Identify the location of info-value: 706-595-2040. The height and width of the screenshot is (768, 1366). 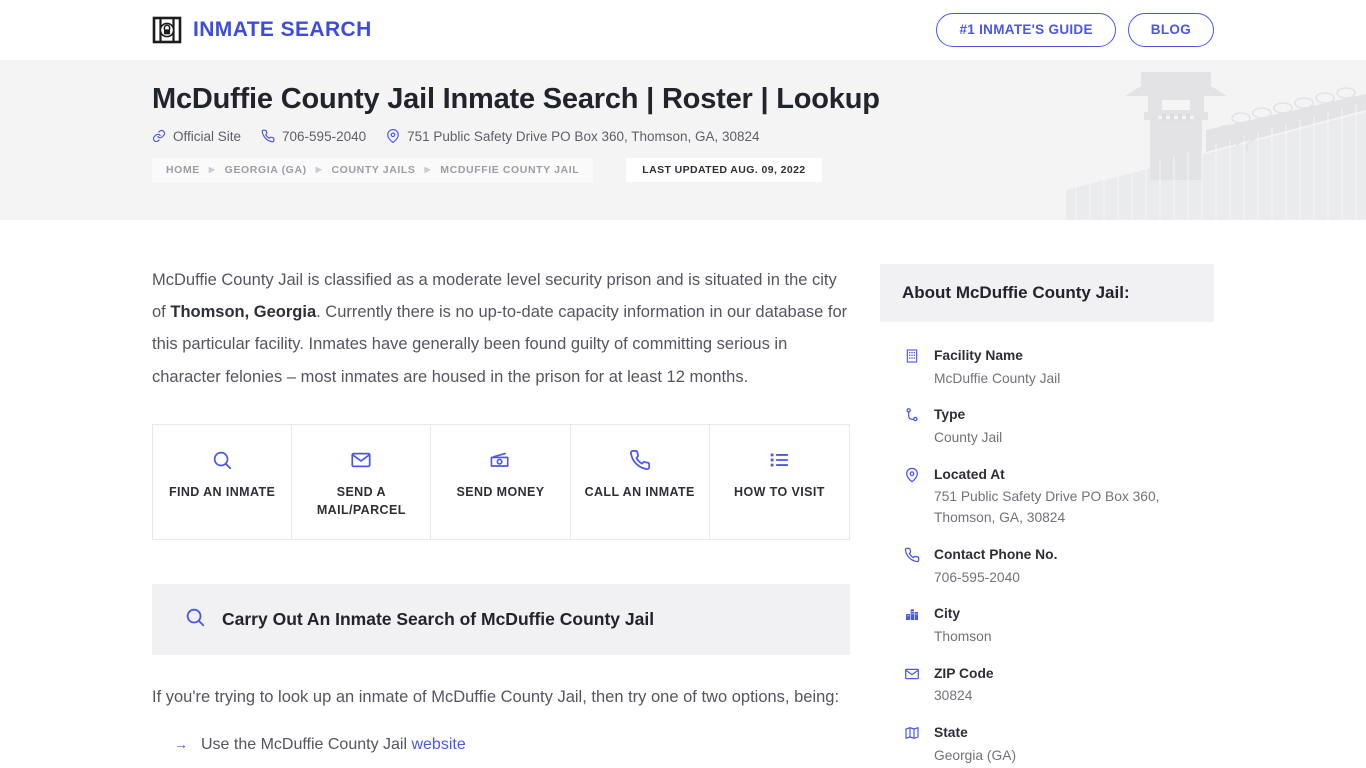
(977, 577).